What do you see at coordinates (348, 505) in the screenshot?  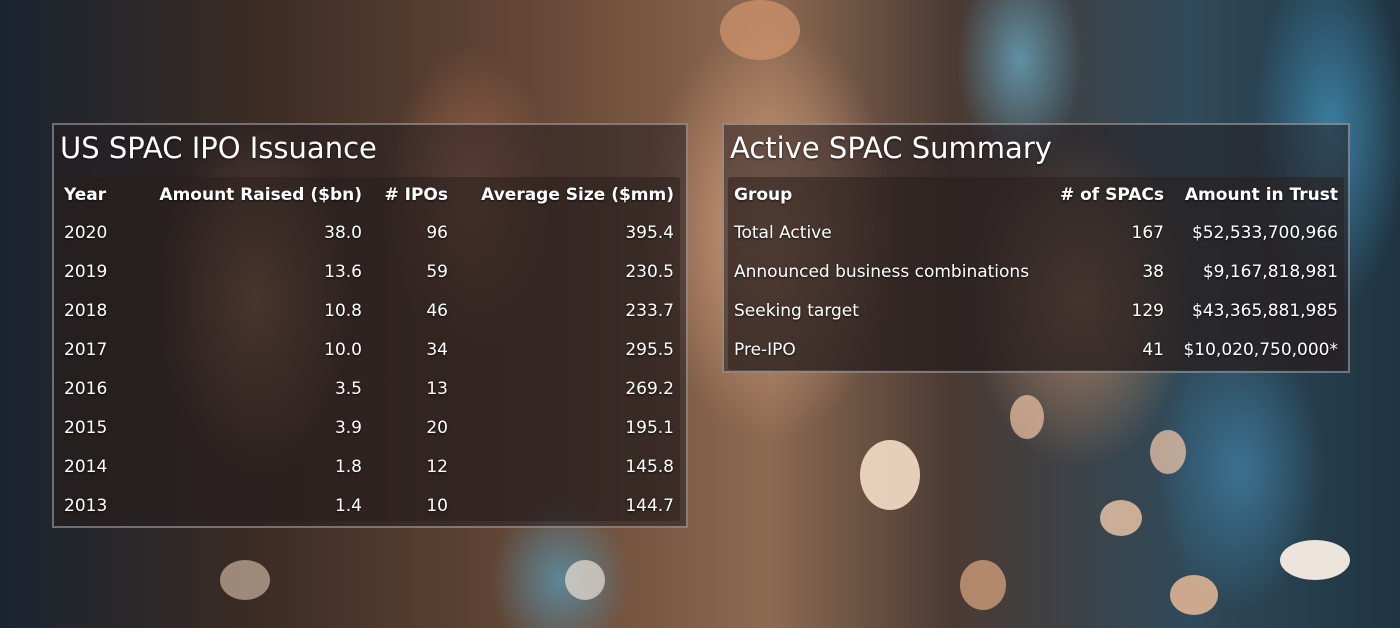 I see `amount-raised-cell: 1.4` at bounding box center [348, 505].